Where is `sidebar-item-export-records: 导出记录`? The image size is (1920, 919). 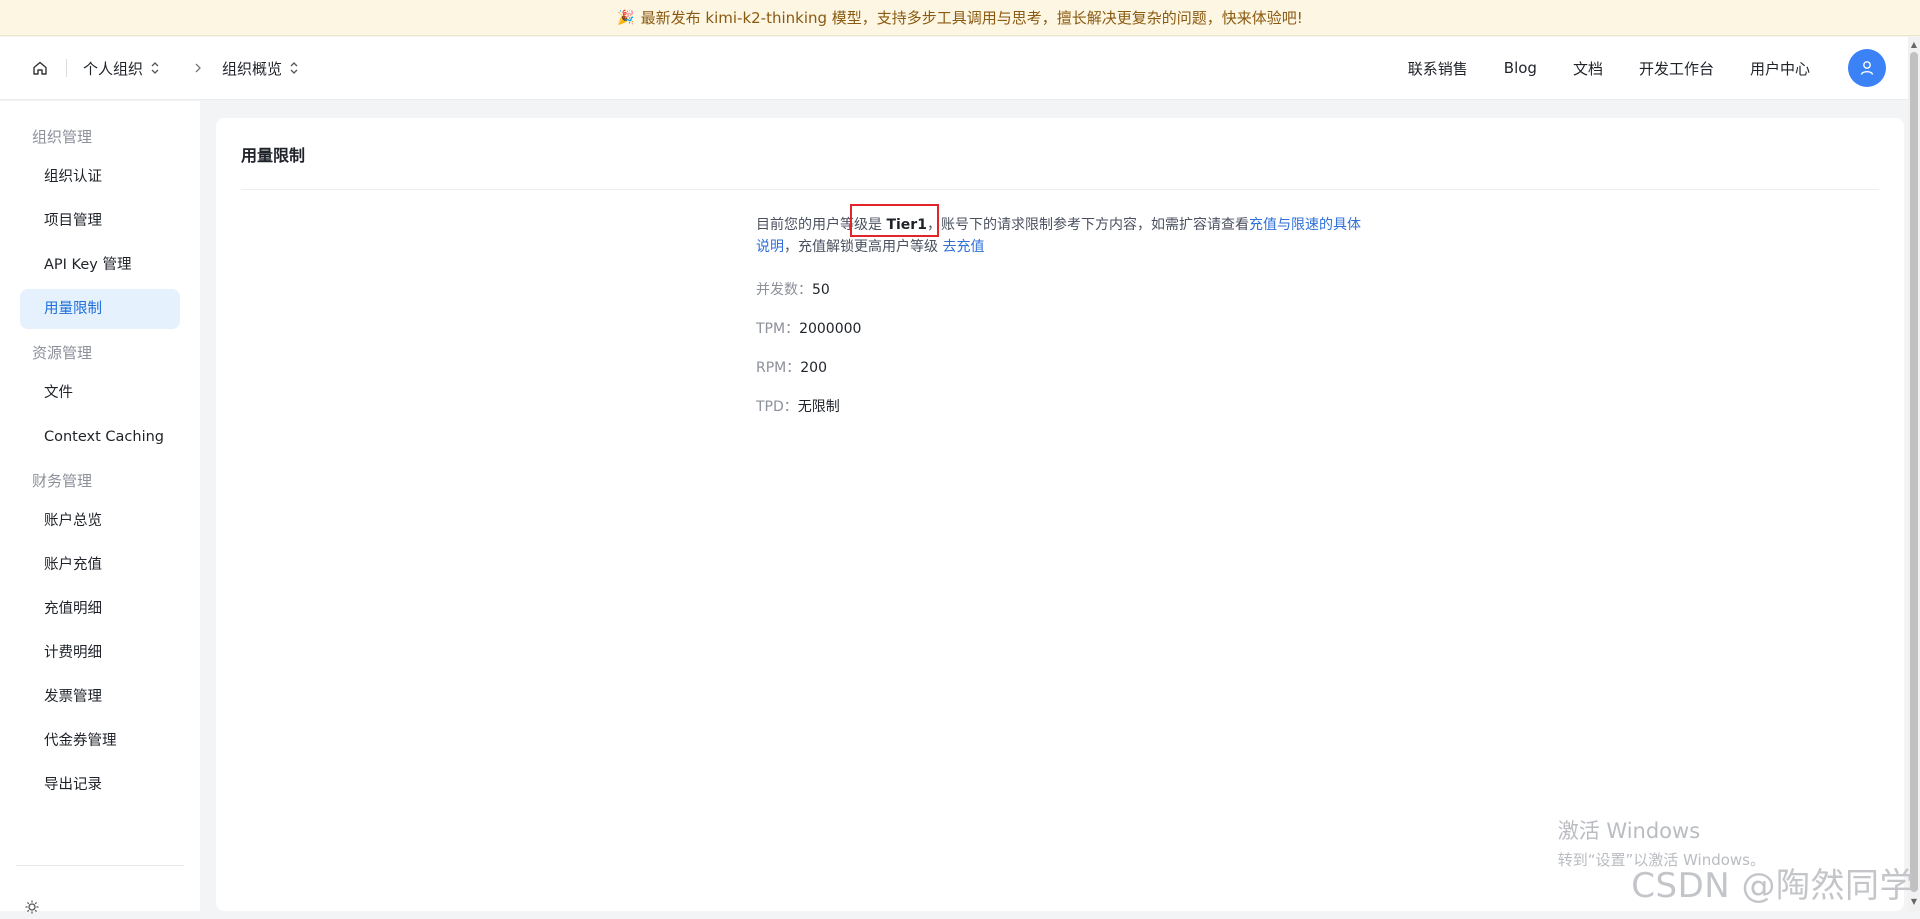 sidebar-item-export-records: 导出记录 is located at coordinates (100, 785).